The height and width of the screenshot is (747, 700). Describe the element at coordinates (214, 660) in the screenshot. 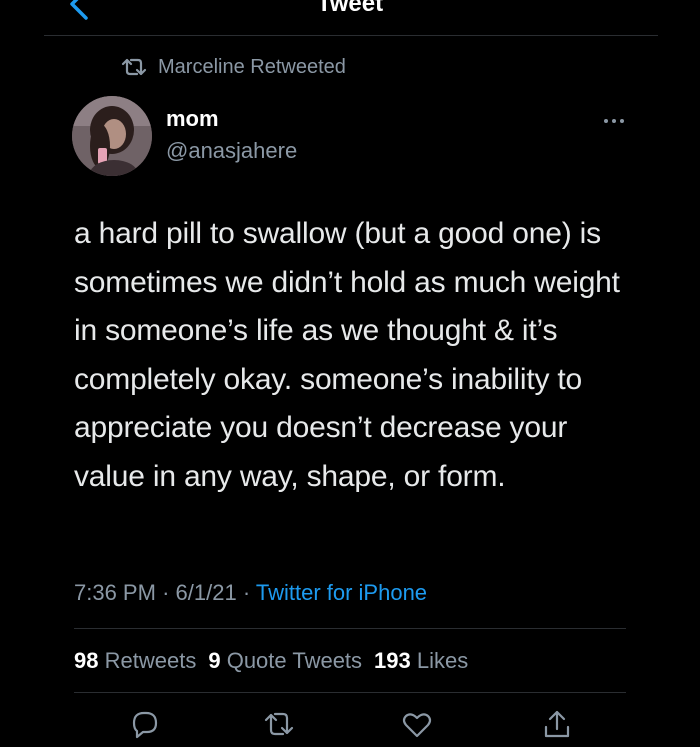

I see `quote-tweets-count: 9` at that location.